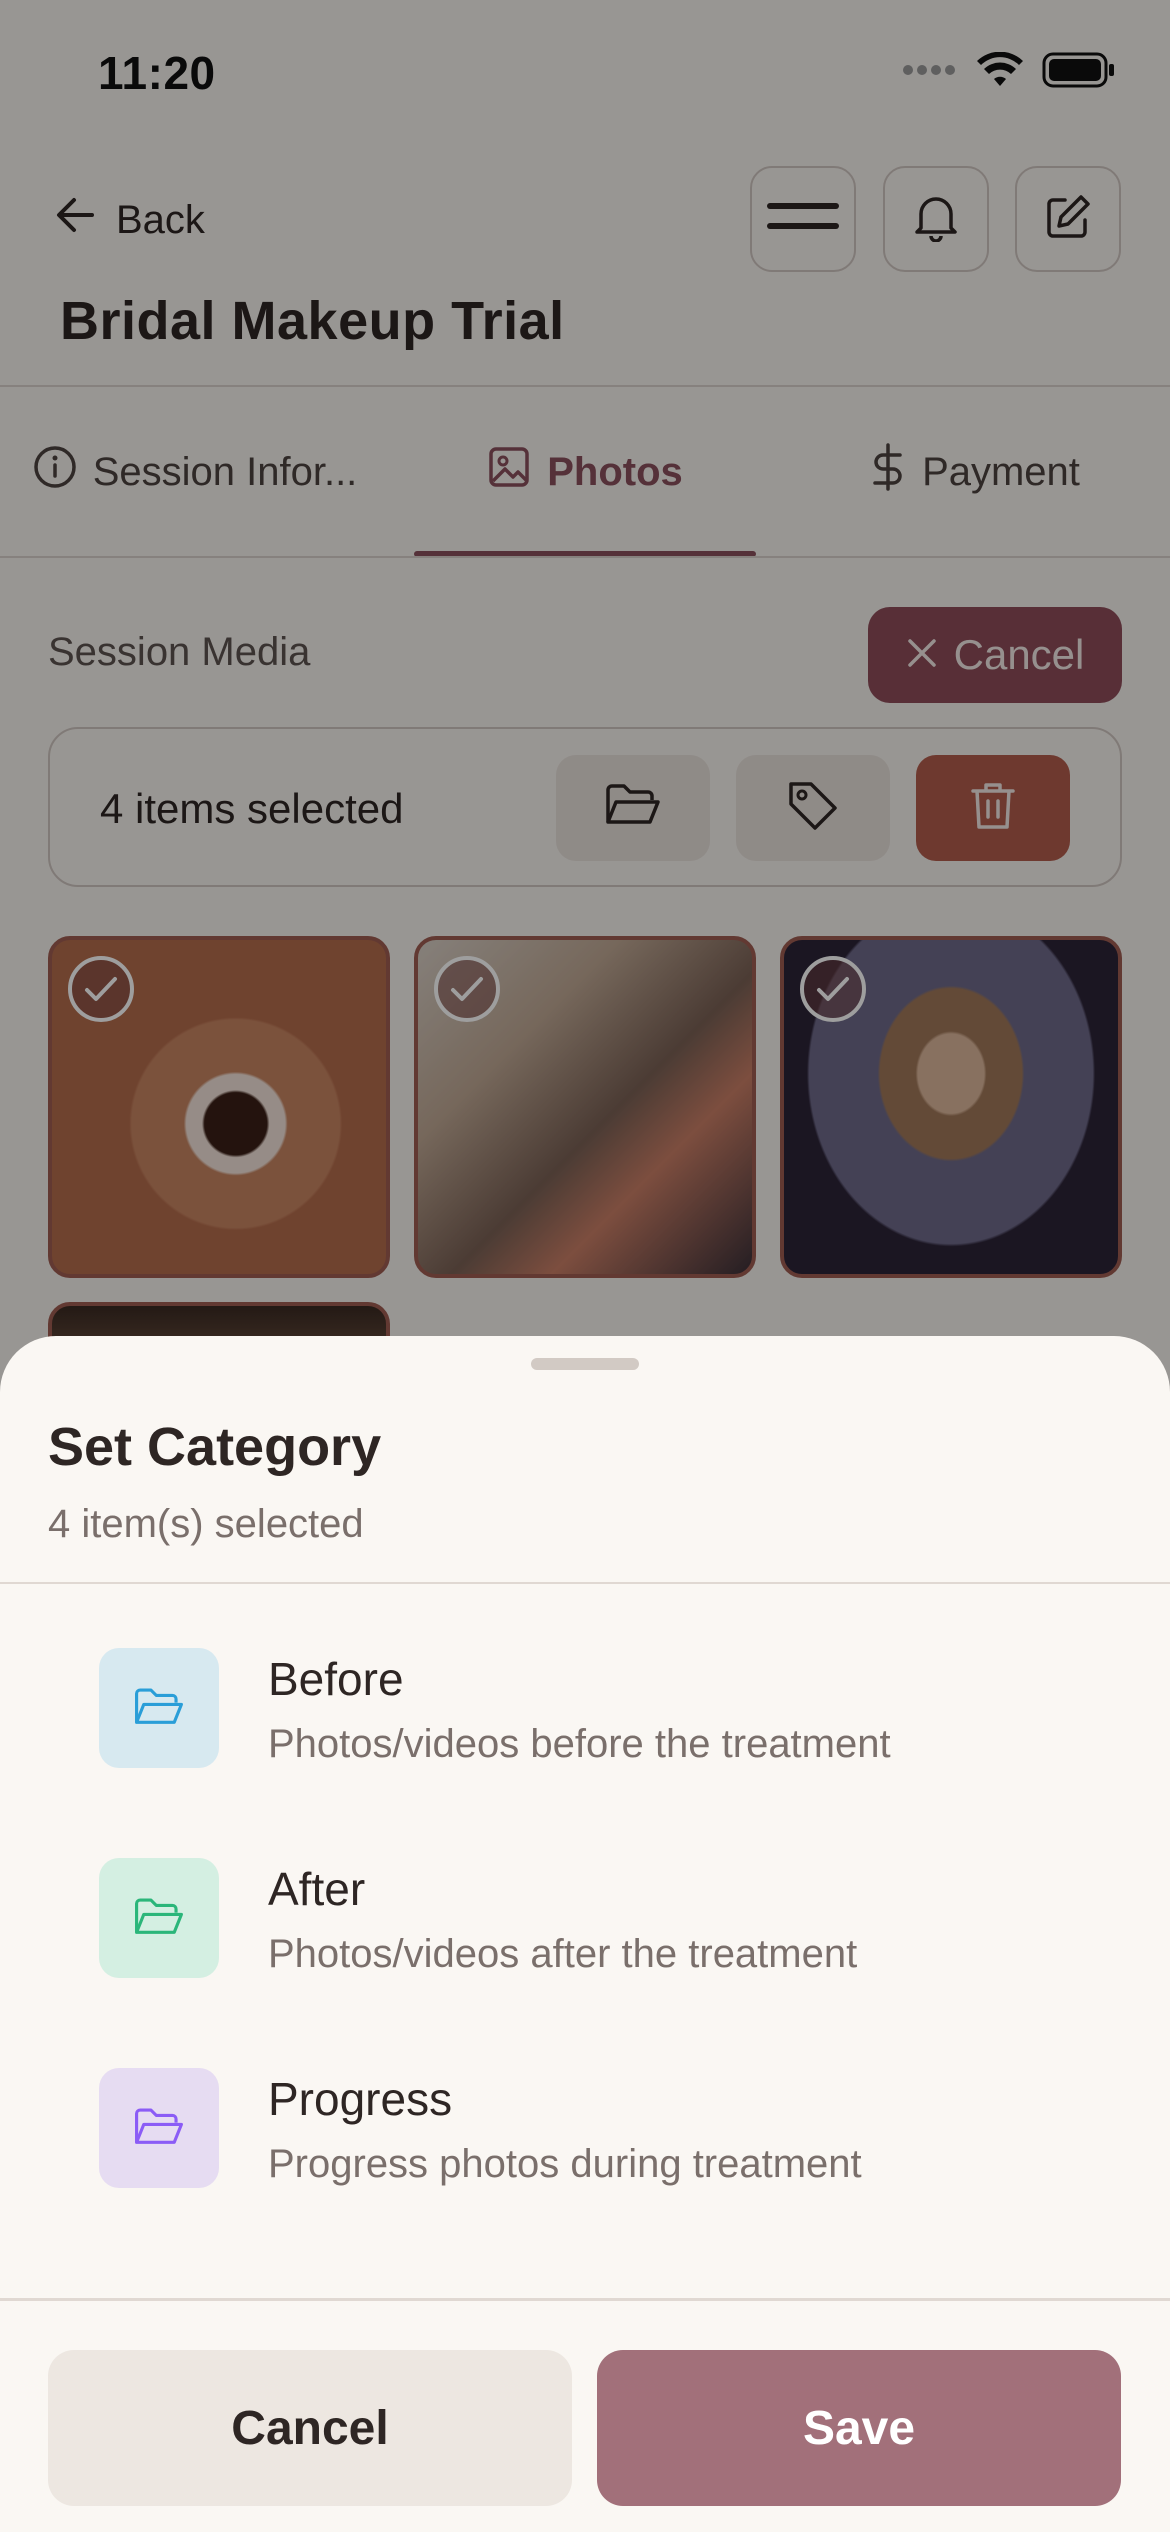 The image size is (1170, 2532). What do you see at coordinates (585, 2299) in the screenshot?
I see `sheet-footer-divider` at bounding box center [585, 2299].